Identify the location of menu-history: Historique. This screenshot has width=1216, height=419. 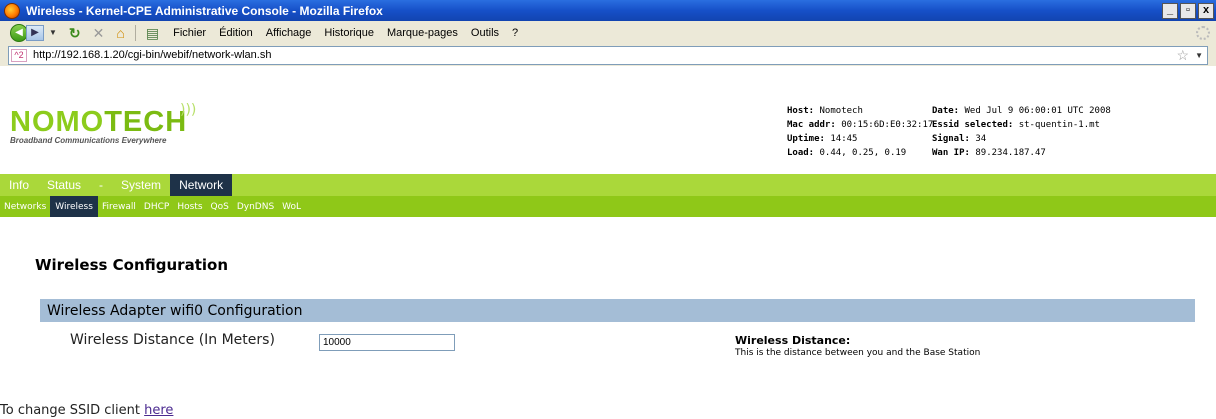
(349, 33).